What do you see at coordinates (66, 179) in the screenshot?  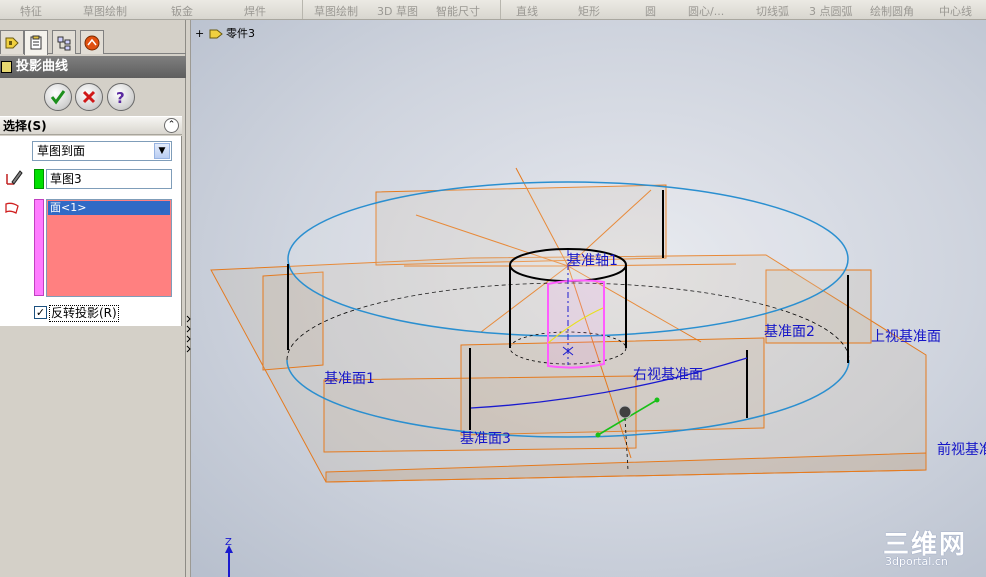 I see `sketch-field-value: 草图3` at bounding box center [66, 179].